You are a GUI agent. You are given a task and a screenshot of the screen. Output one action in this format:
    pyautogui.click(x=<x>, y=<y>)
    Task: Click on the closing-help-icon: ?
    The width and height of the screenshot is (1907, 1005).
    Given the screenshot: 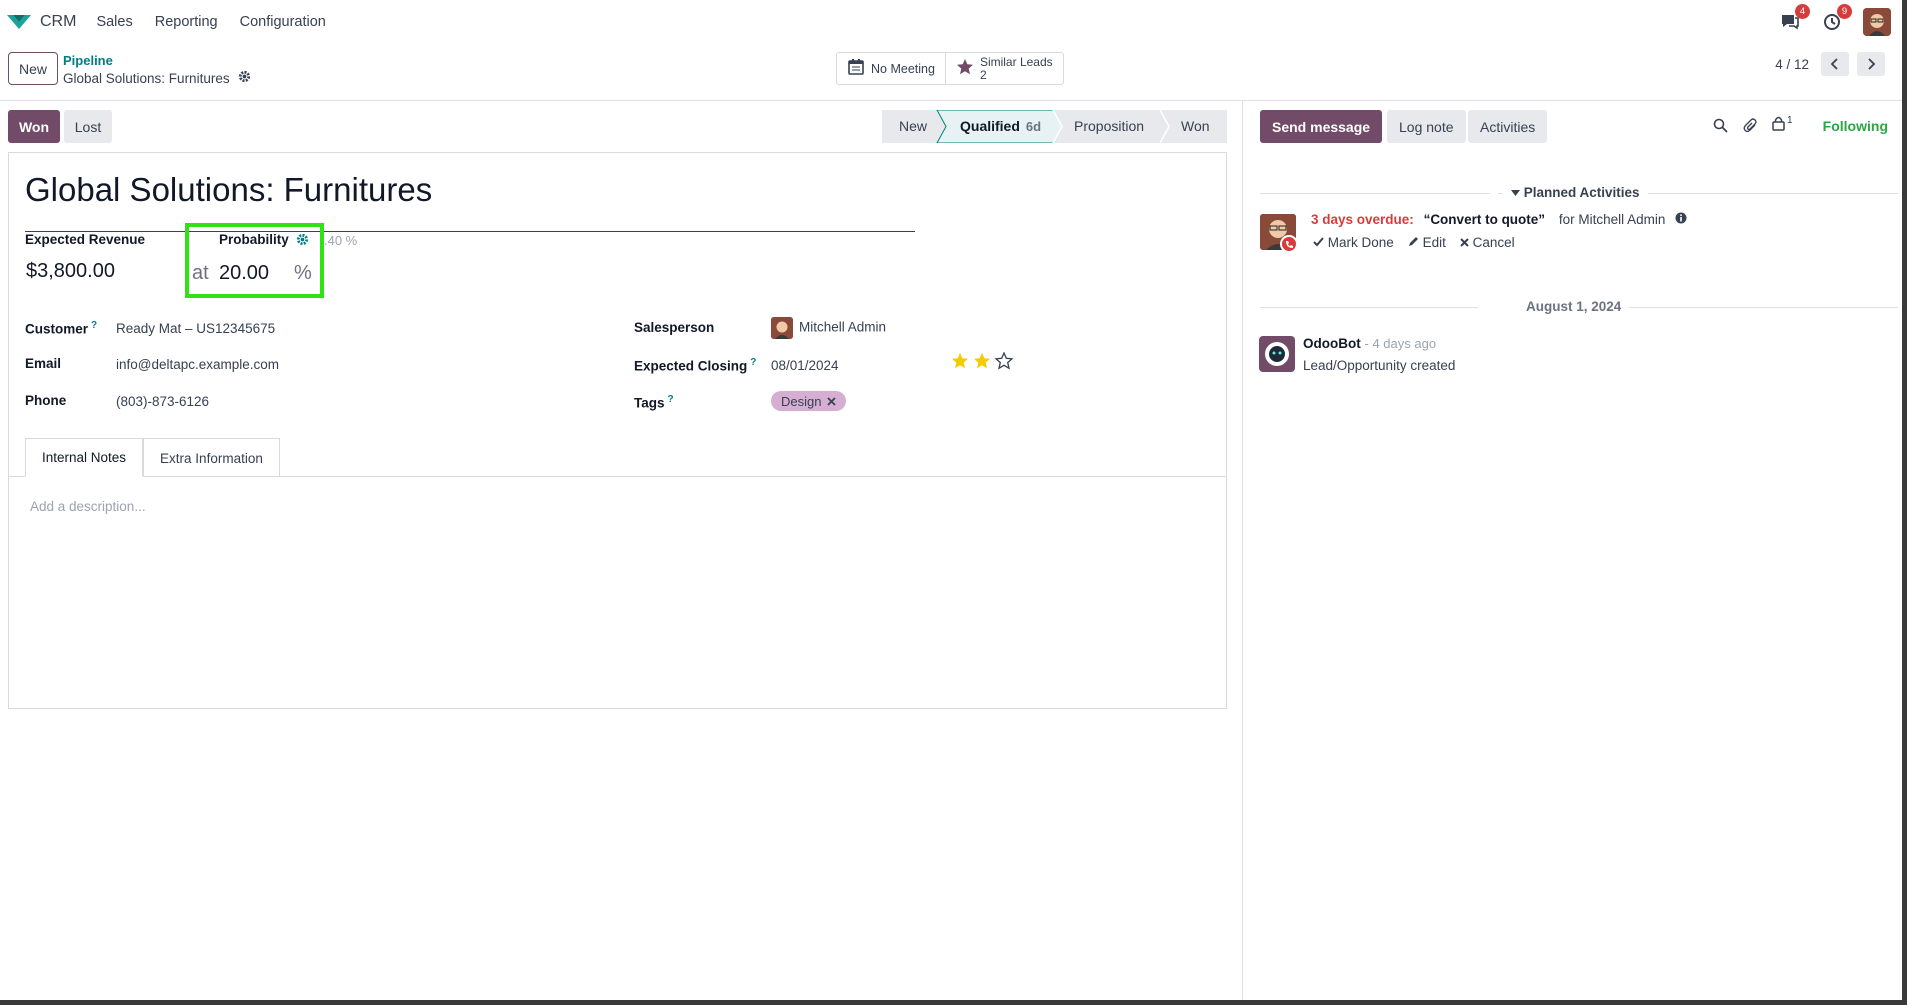 What is the action you would take?
    pyautogui.click(x=753, y=362)
    